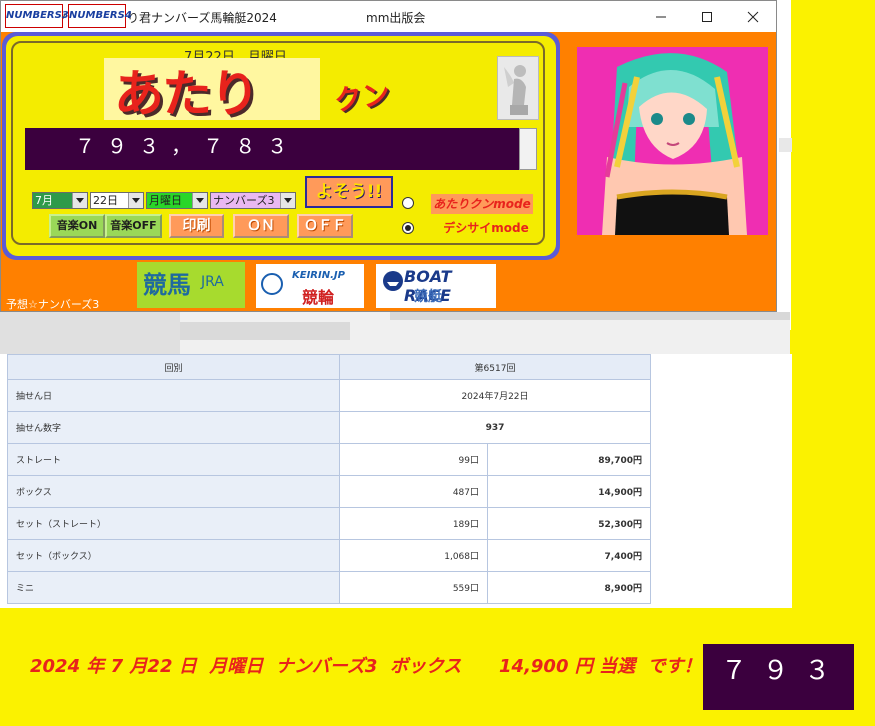  I want to click on numbers4-logo: NUMBERS4, so click(100, 16).